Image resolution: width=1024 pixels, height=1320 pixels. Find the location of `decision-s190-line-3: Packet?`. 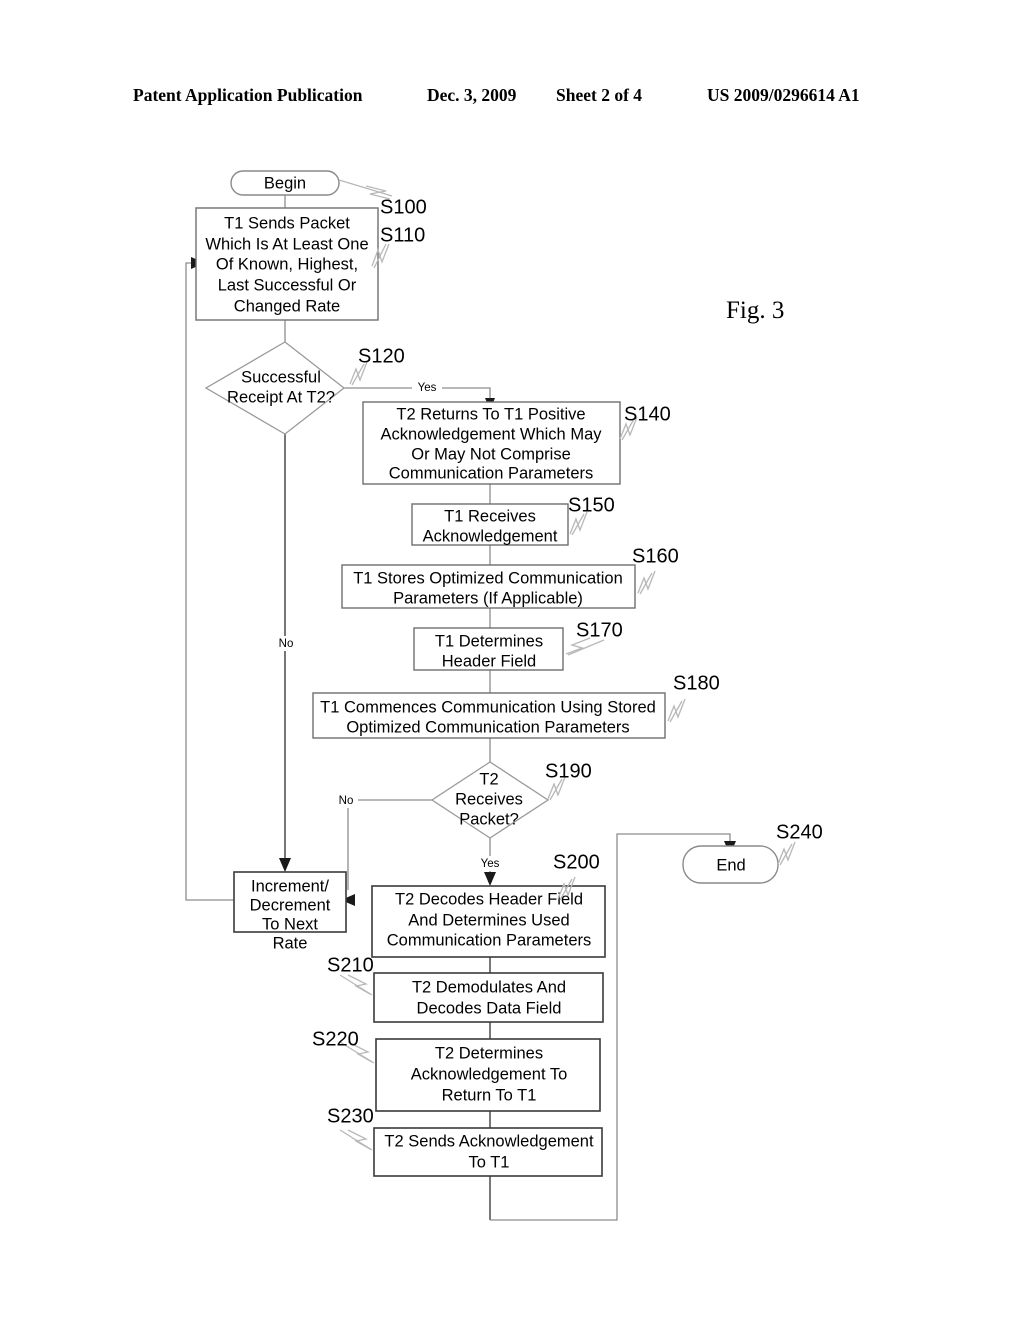

decision-s190-line-3: Packet? is located at coordinates (489, 819).